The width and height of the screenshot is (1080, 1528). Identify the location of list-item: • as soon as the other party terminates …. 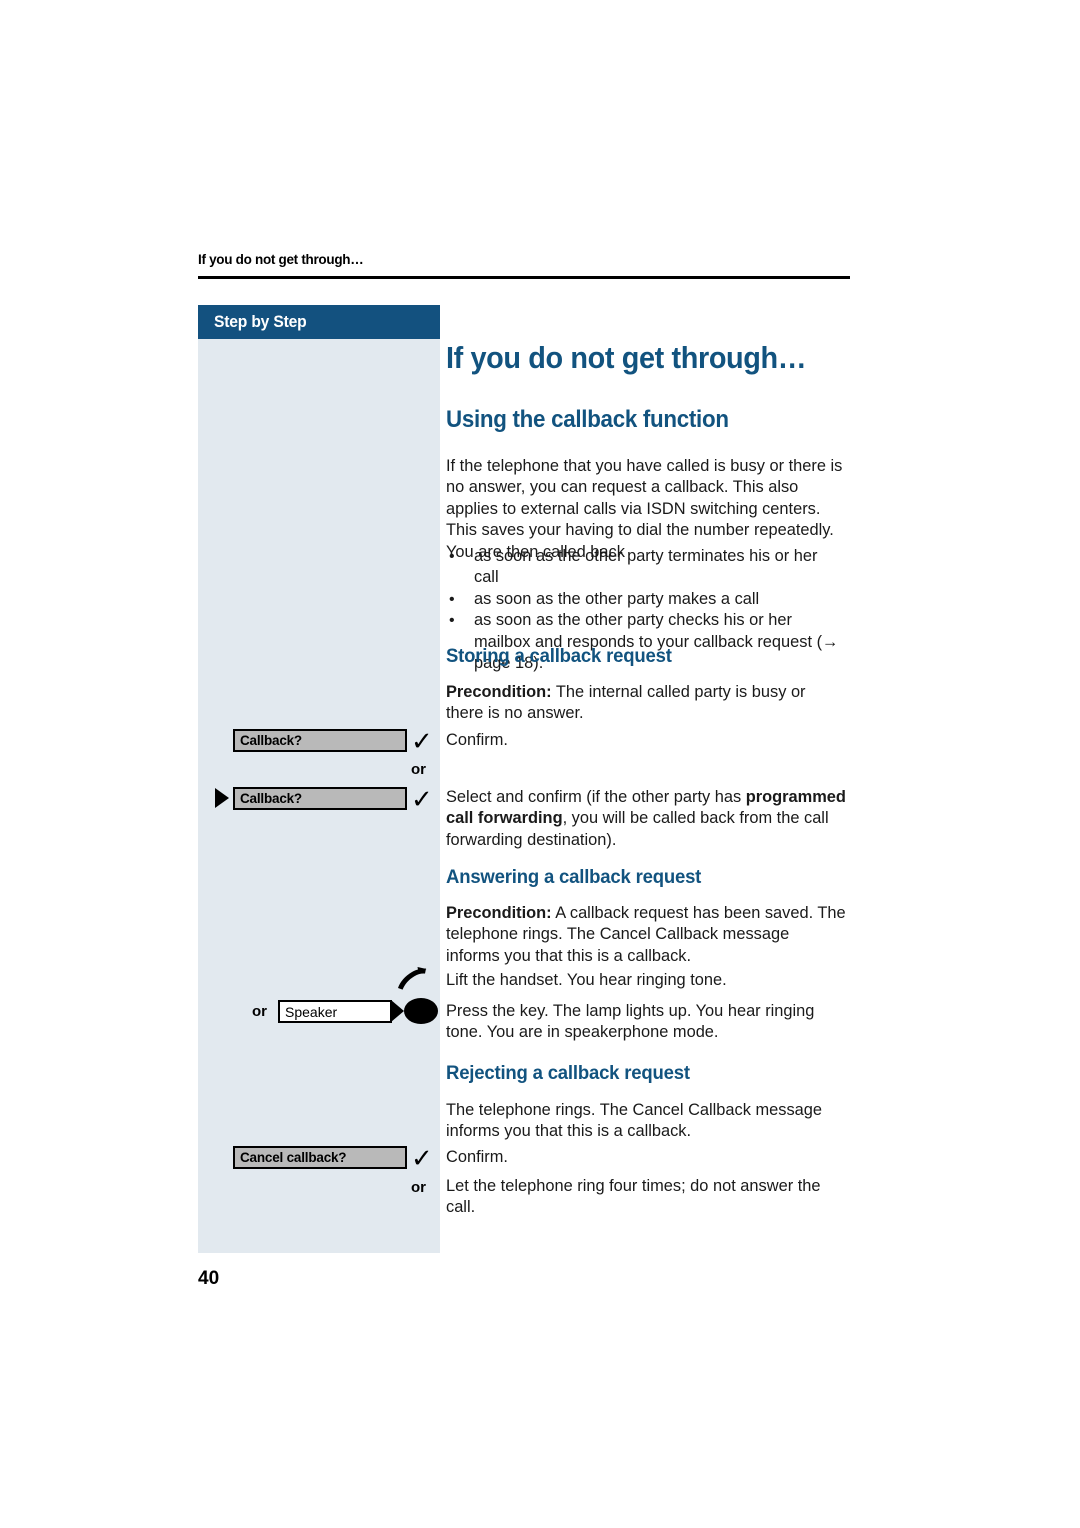
(646, 567).